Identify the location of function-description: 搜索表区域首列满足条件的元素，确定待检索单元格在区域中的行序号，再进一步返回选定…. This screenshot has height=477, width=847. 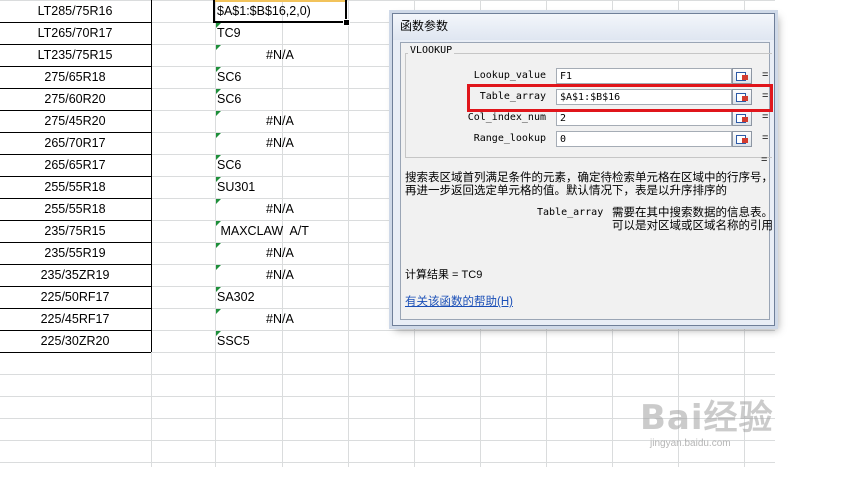
(589, 184).